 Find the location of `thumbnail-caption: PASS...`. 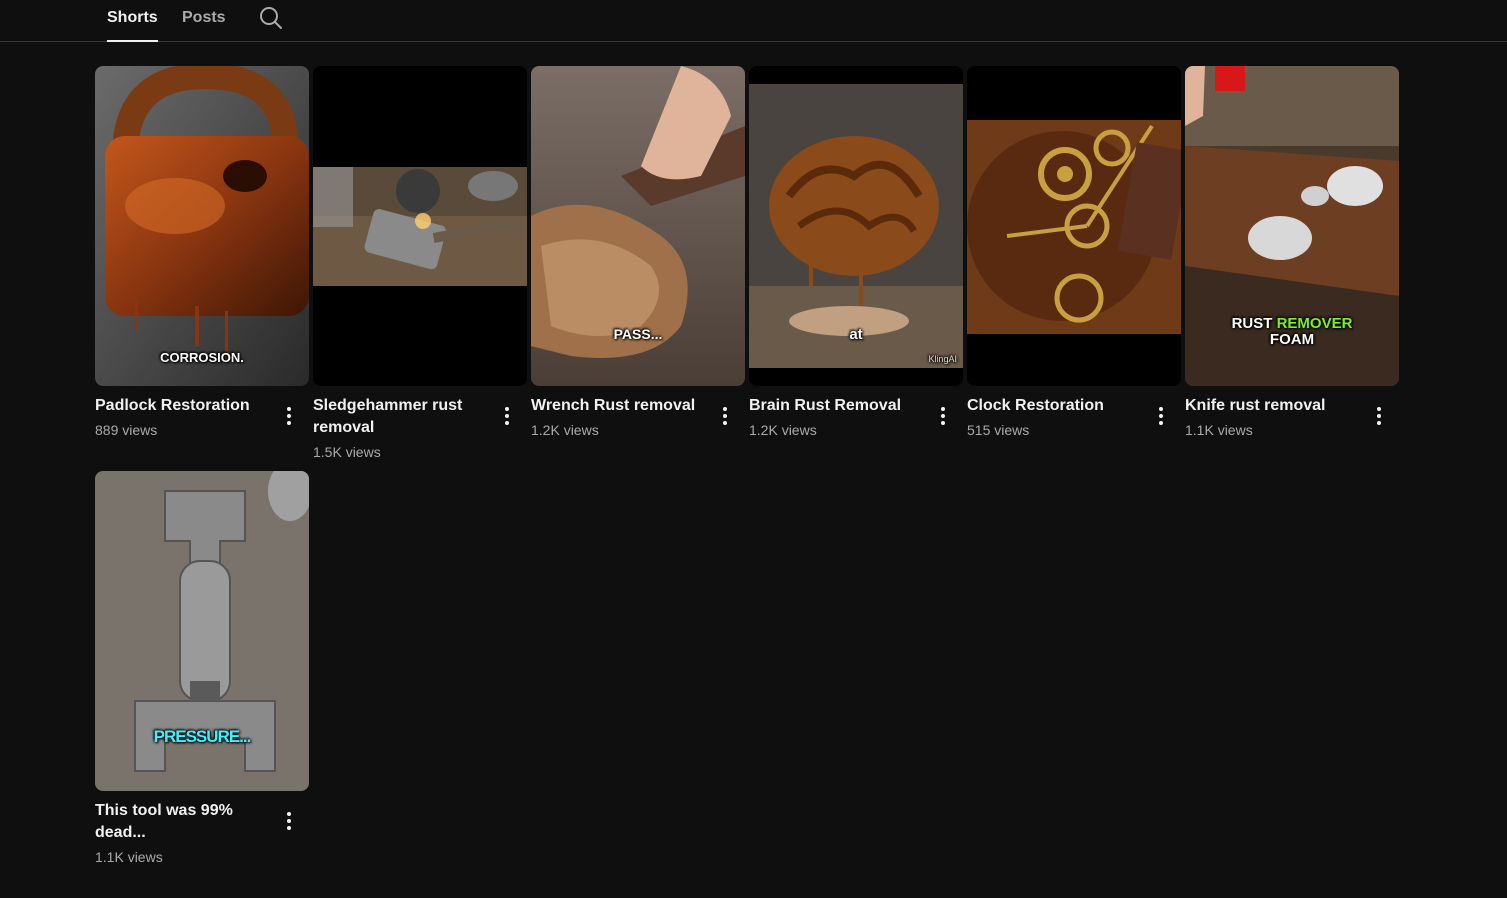

thumbnail-caption: PASS... is located at coordinates (638, 334).